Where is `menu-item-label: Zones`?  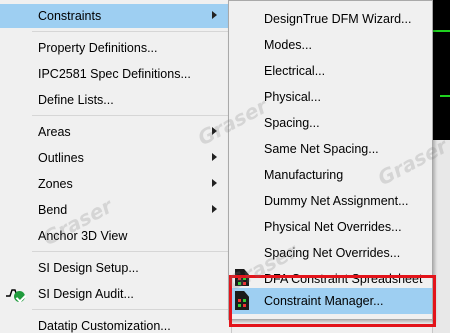
menu-item-label: Zones is located at coordinates (55, 184).